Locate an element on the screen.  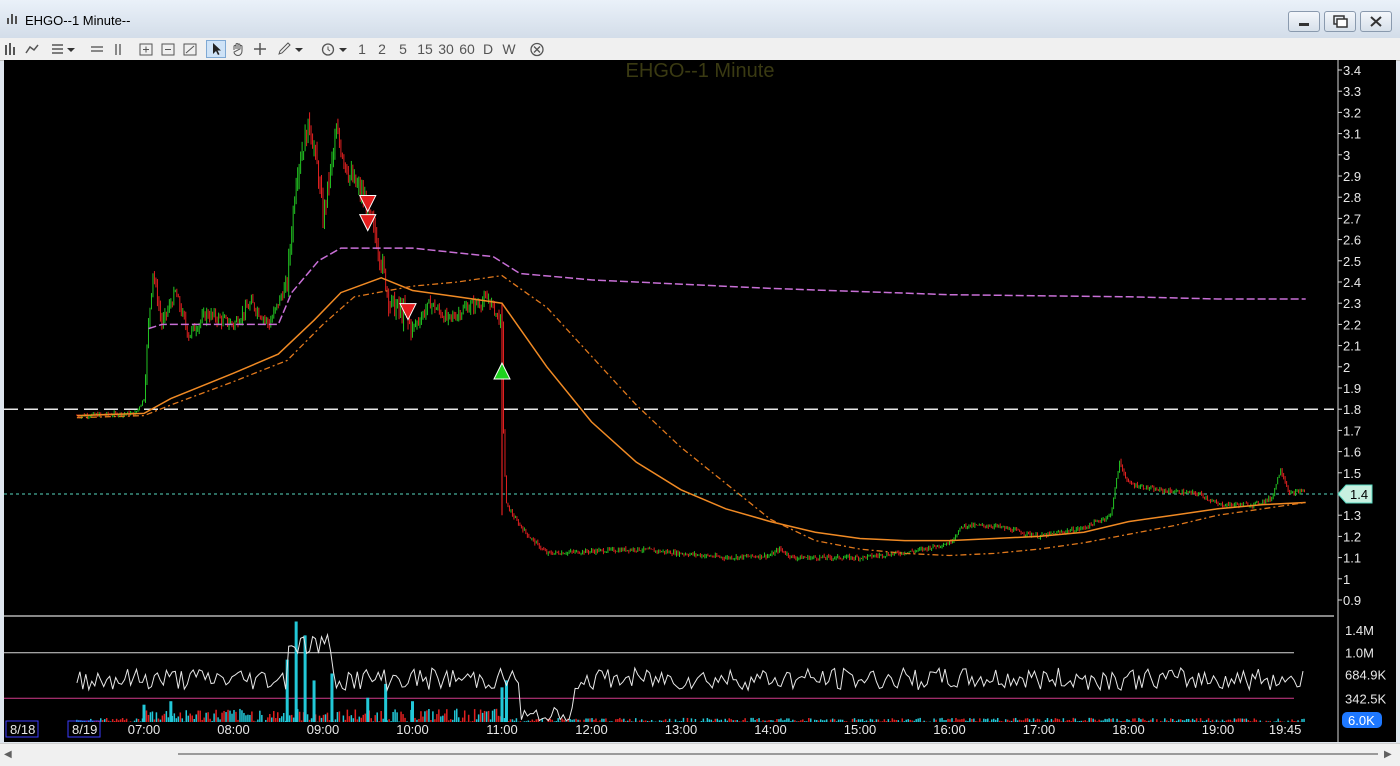
price-tick-label: 3.2 is located at coordinates (1352, 112).